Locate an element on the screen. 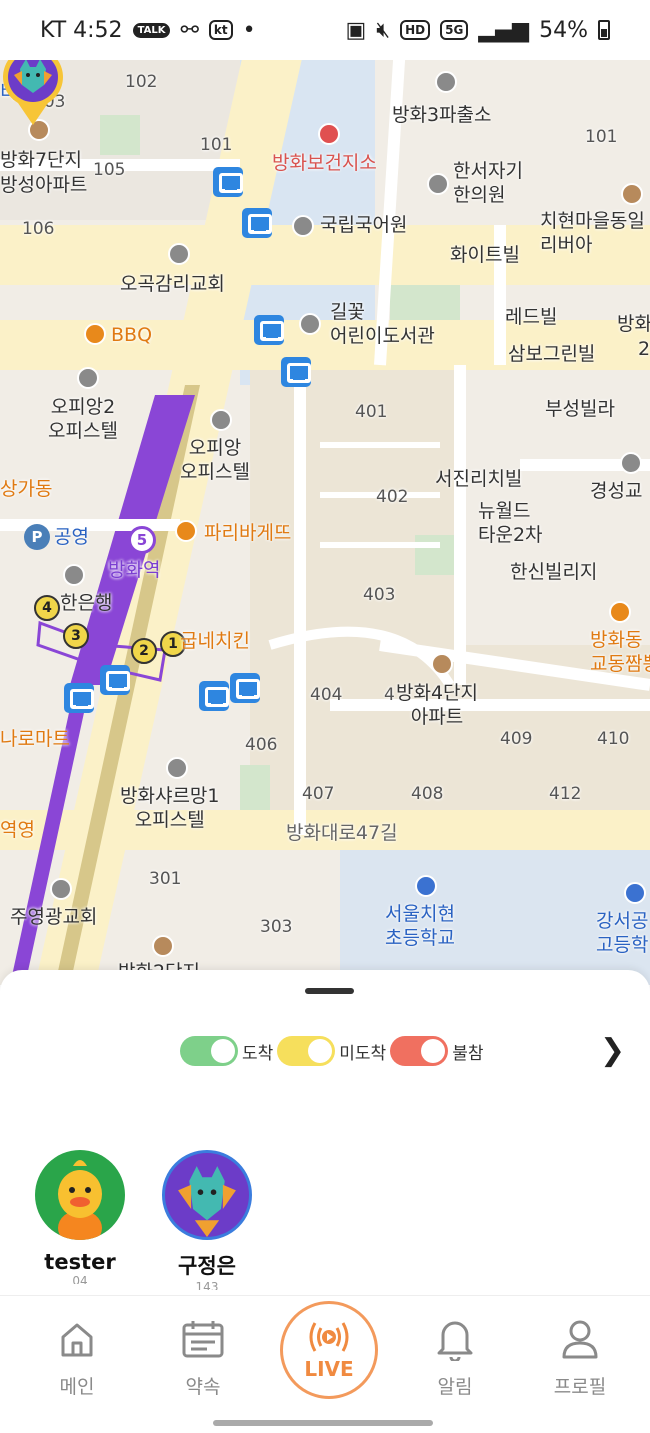  map-label: 408 is located at coordinates (427, 794).